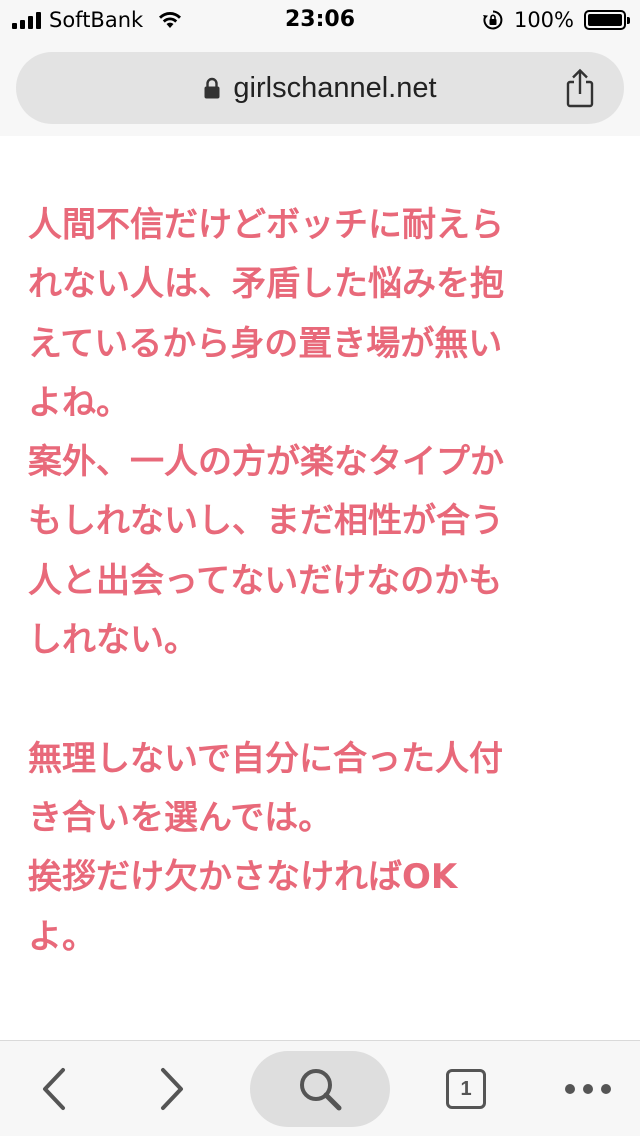 This screenshot has width=640, height=1136. What do you see at coordinates (320, 20) in the screenshot?
I see `status-bar: SoftBank 23:06 100%` at bounding box center [320, 20].